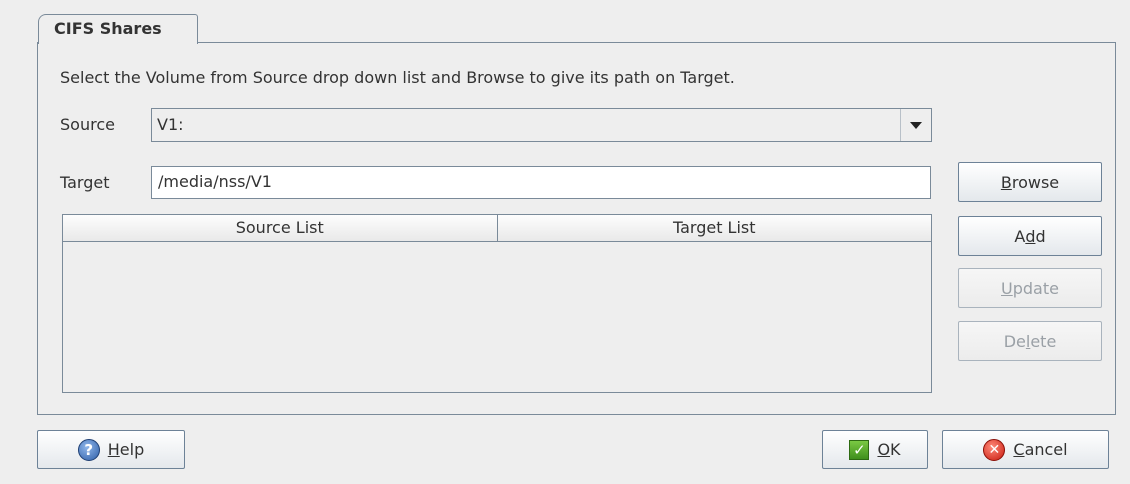  What do you see at coordinates (108, 28) in the screenshot?
I see `tab-label: CIFS Shares` at bounding box center [108, 28].